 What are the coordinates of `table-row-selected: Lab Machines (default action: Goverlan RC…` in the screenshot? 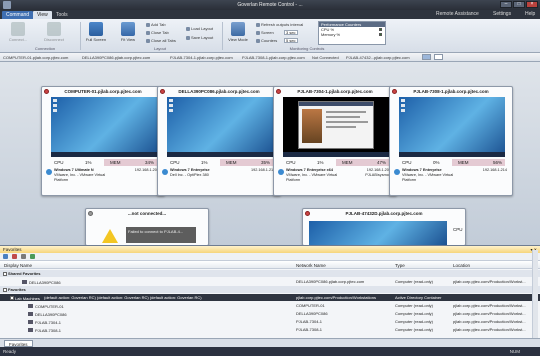 It's located at (270, 297).